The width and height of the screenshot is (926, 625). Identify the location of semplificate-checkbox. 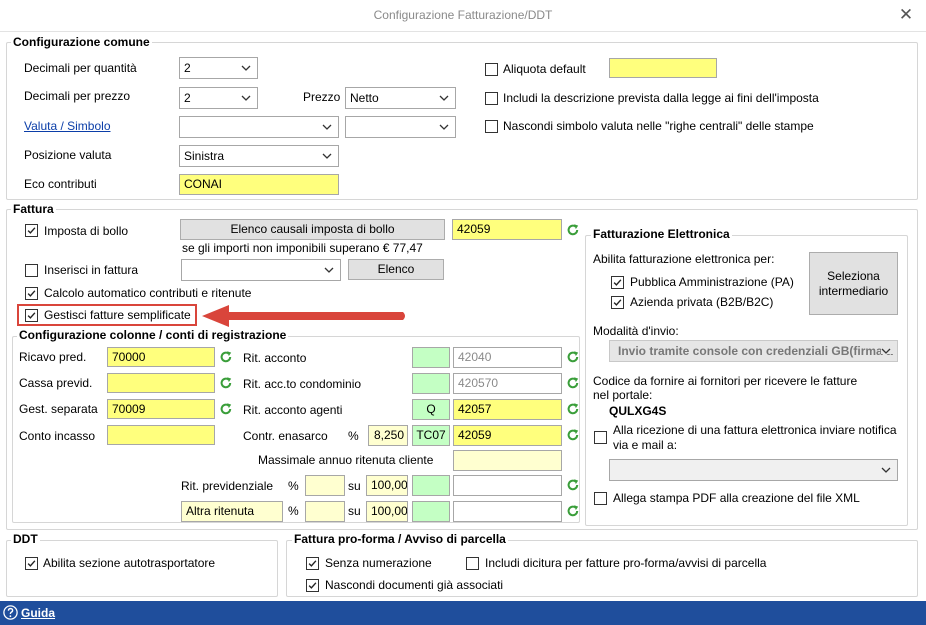
(31, 315).